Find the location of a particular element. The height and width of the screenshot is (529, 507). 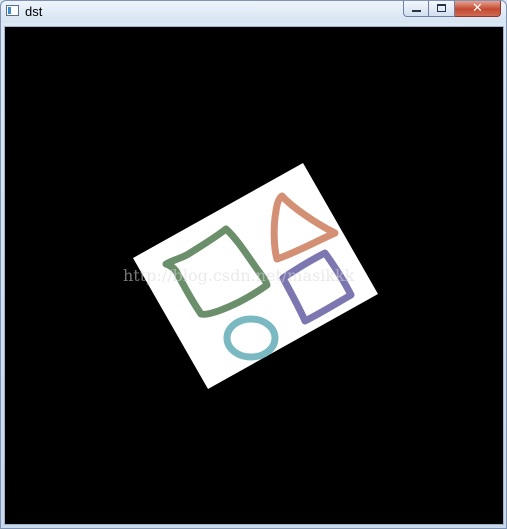

maximize-button is located at coordinates (442, 9).